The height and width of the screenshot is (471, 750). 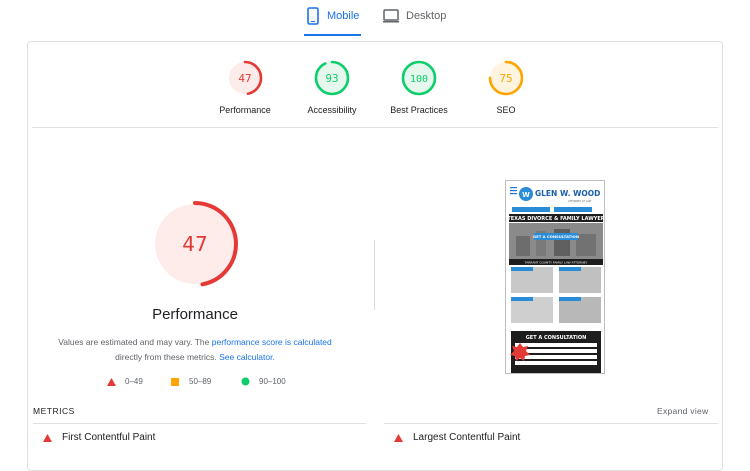 What do you see at coordinates (247, 357) in the screenshot?
I see `see-calculator-link: See calculator.` at bounding box center [247, 357].